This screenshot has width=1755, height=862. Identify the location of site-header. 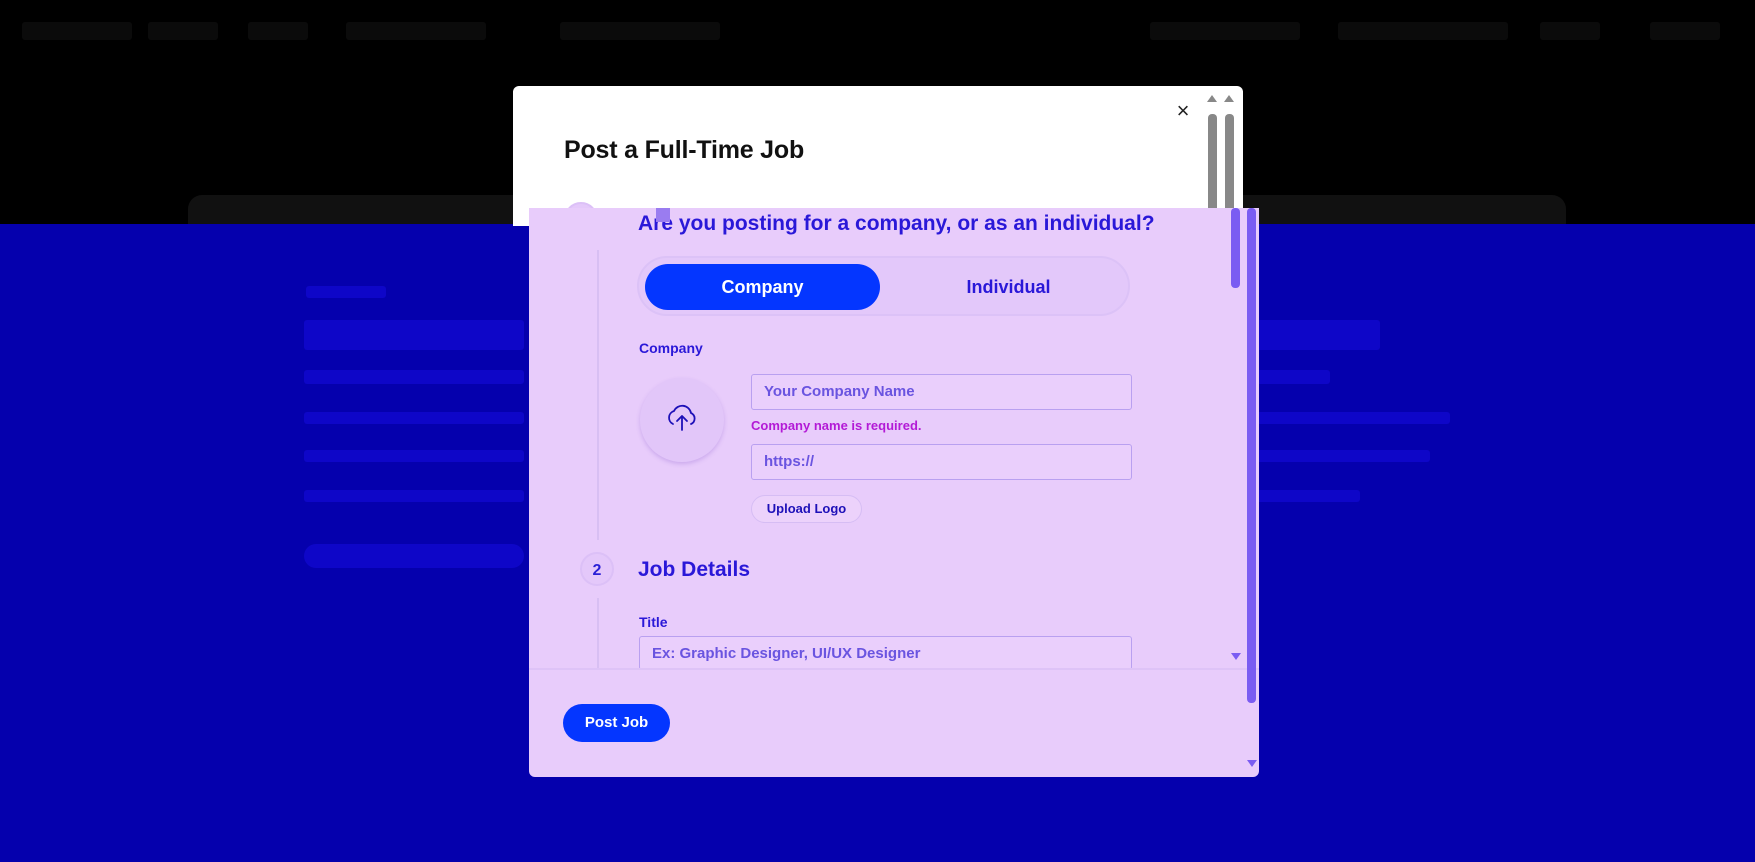
(877, 31).